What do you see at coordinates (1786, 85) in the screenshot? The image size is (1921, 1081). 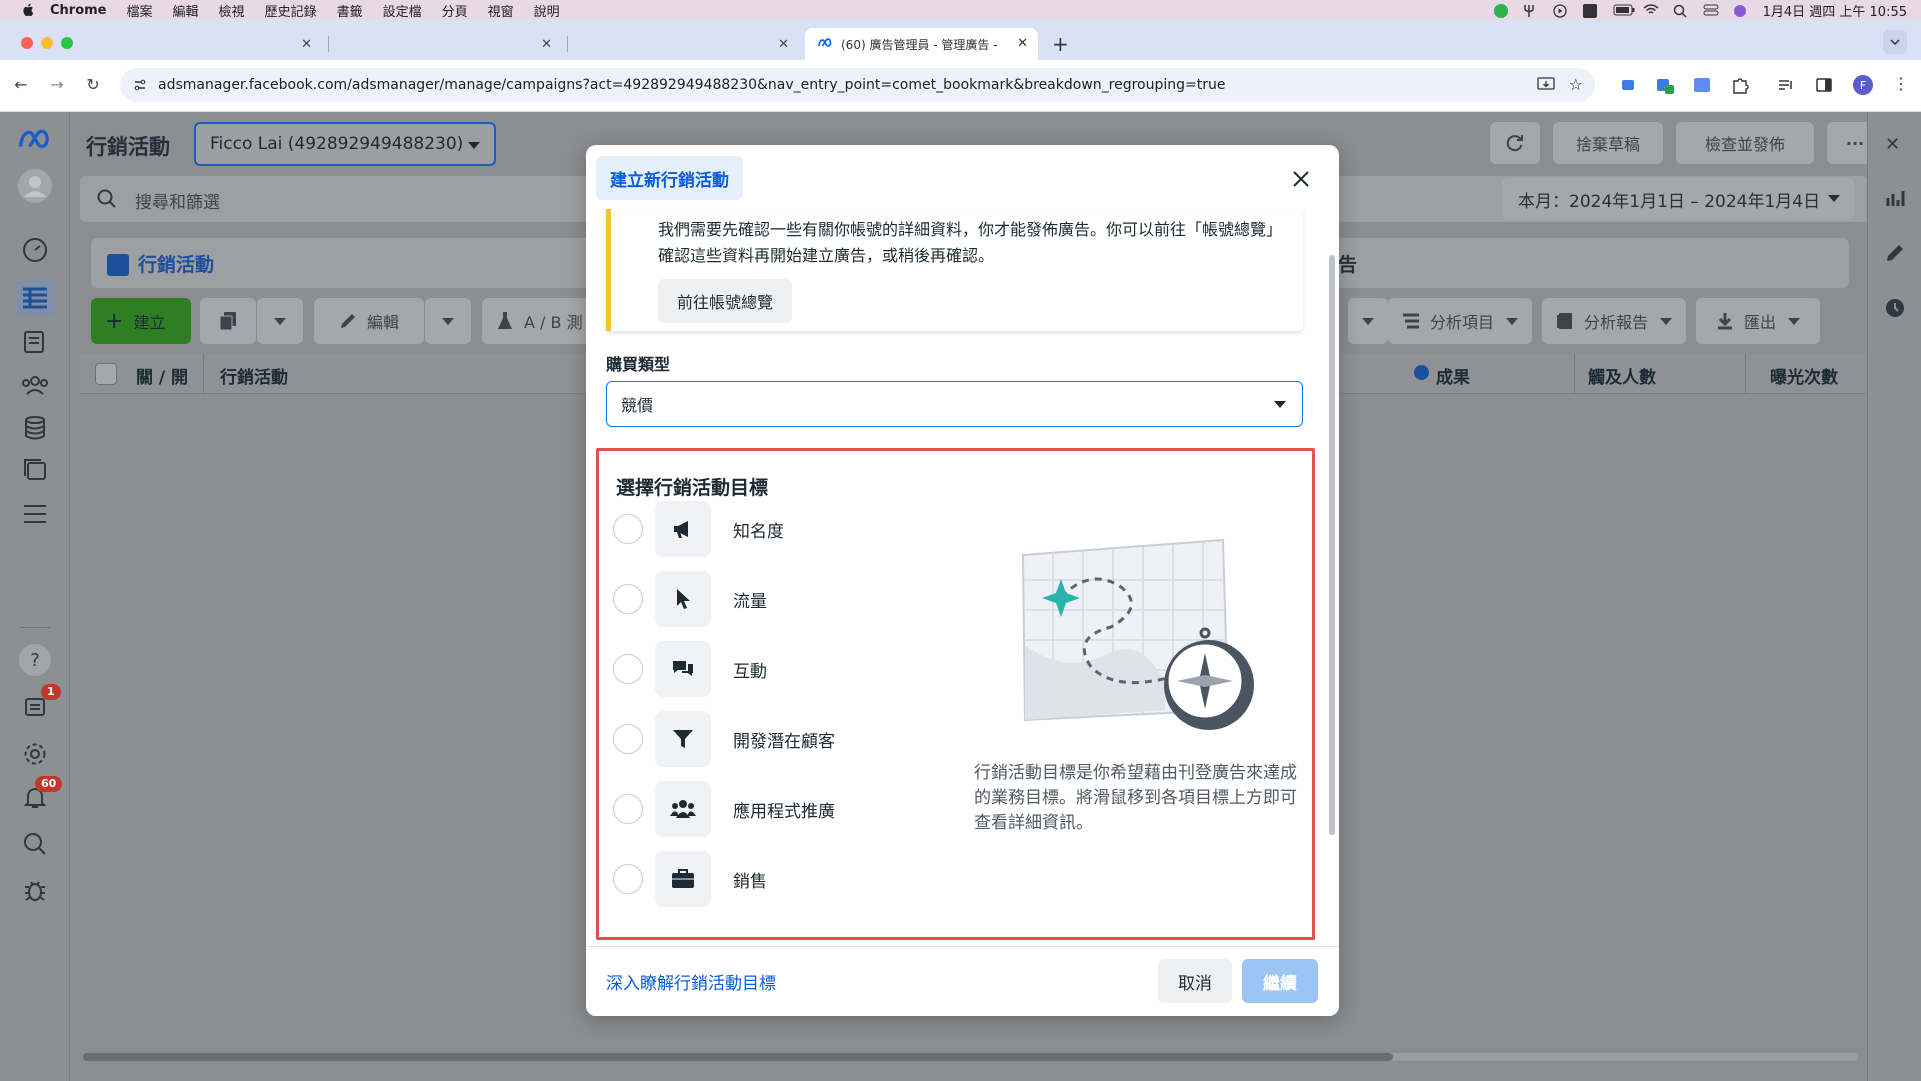 I see `media-controls-icon` at bounding box center [1786, 85].